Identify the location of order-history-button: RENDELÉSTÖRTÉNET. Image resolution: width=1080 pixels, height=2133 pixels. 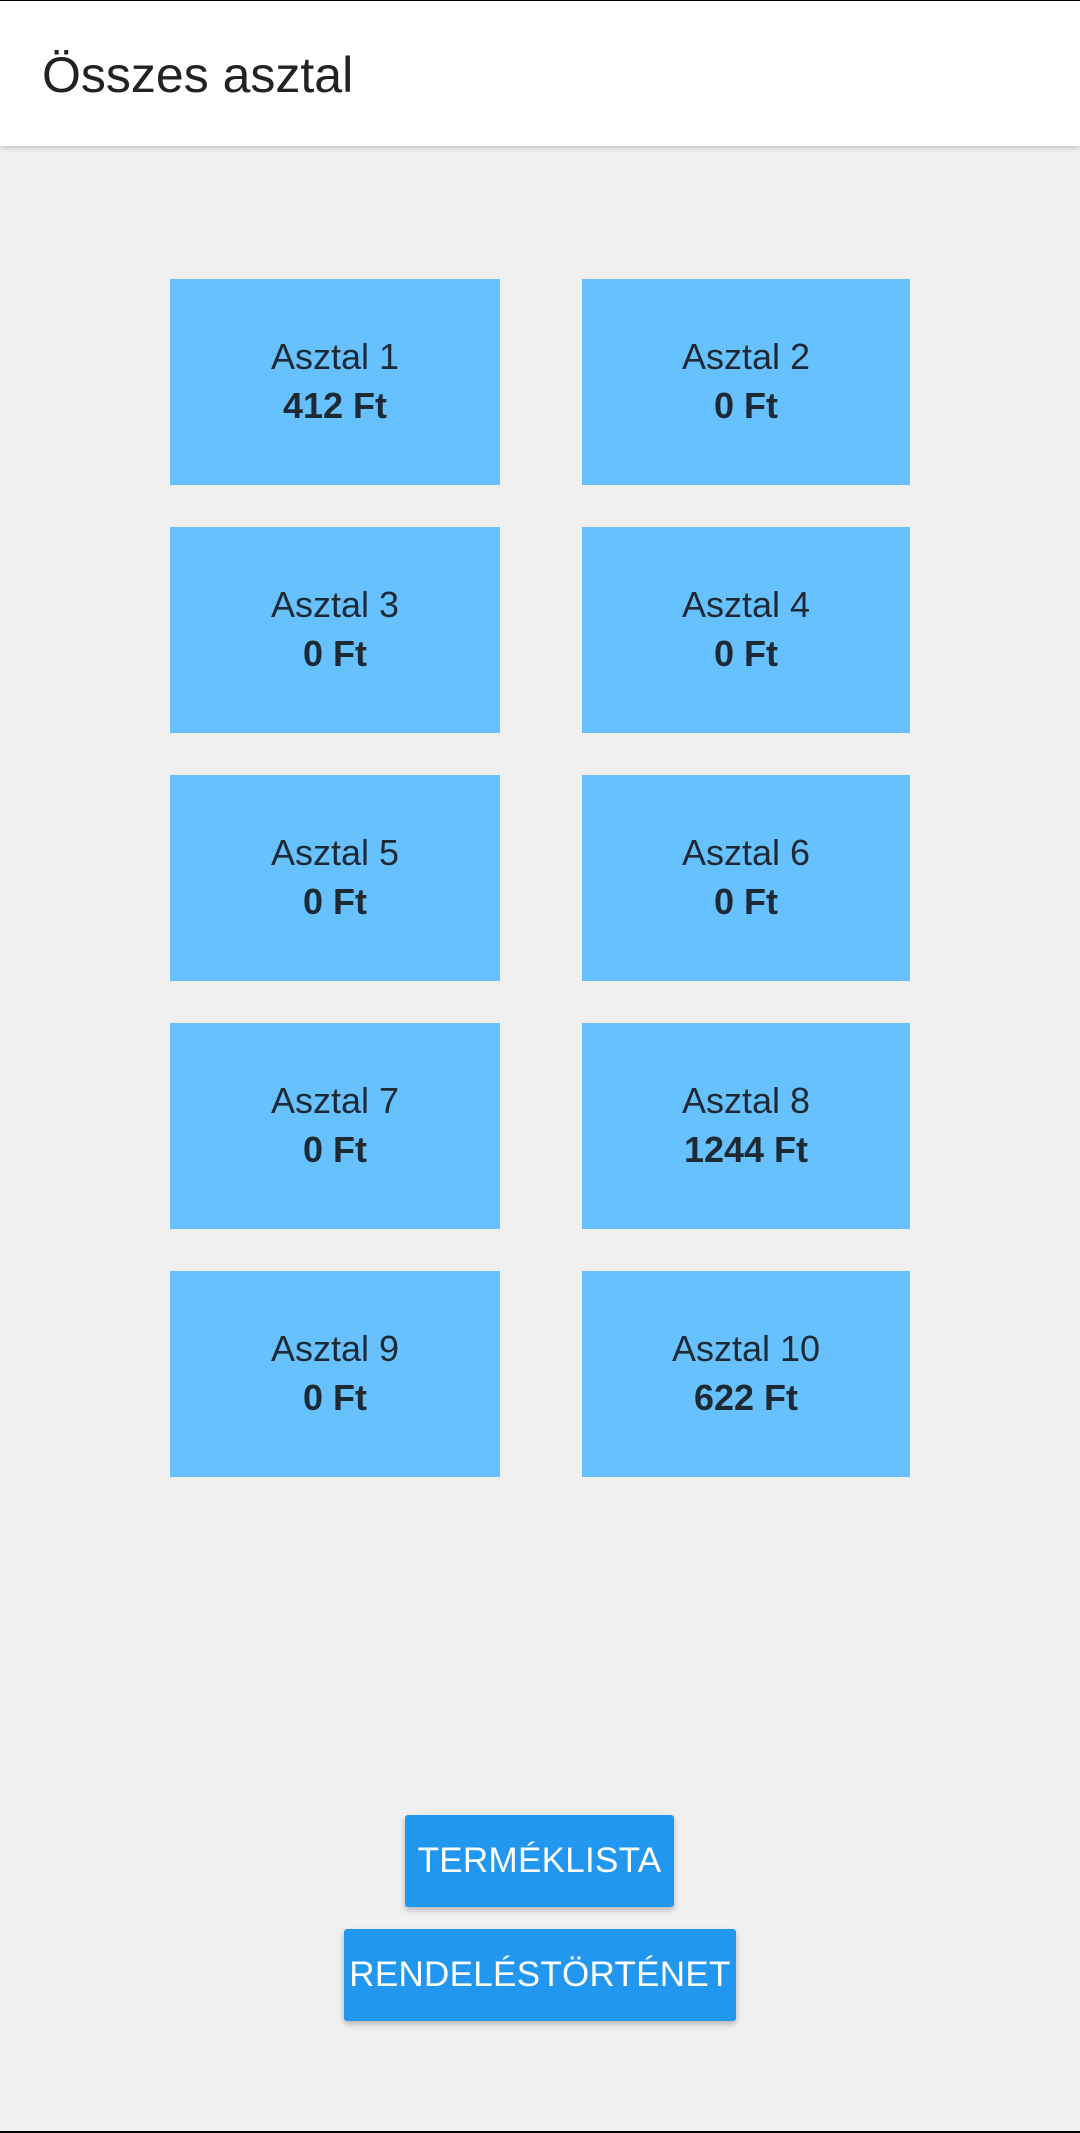
(540, 1975).